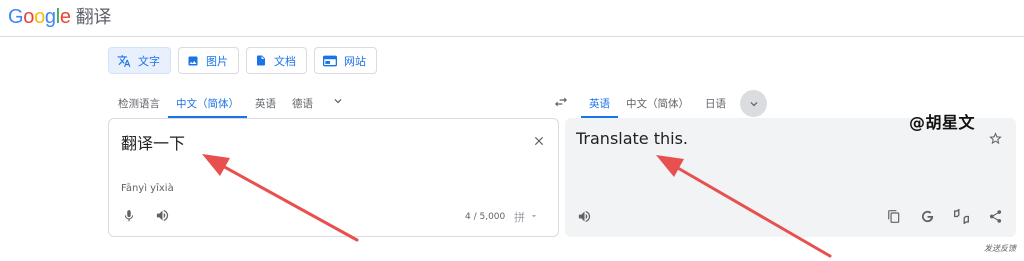  I want to click on annotation-arrow-left, so click(280, 198).